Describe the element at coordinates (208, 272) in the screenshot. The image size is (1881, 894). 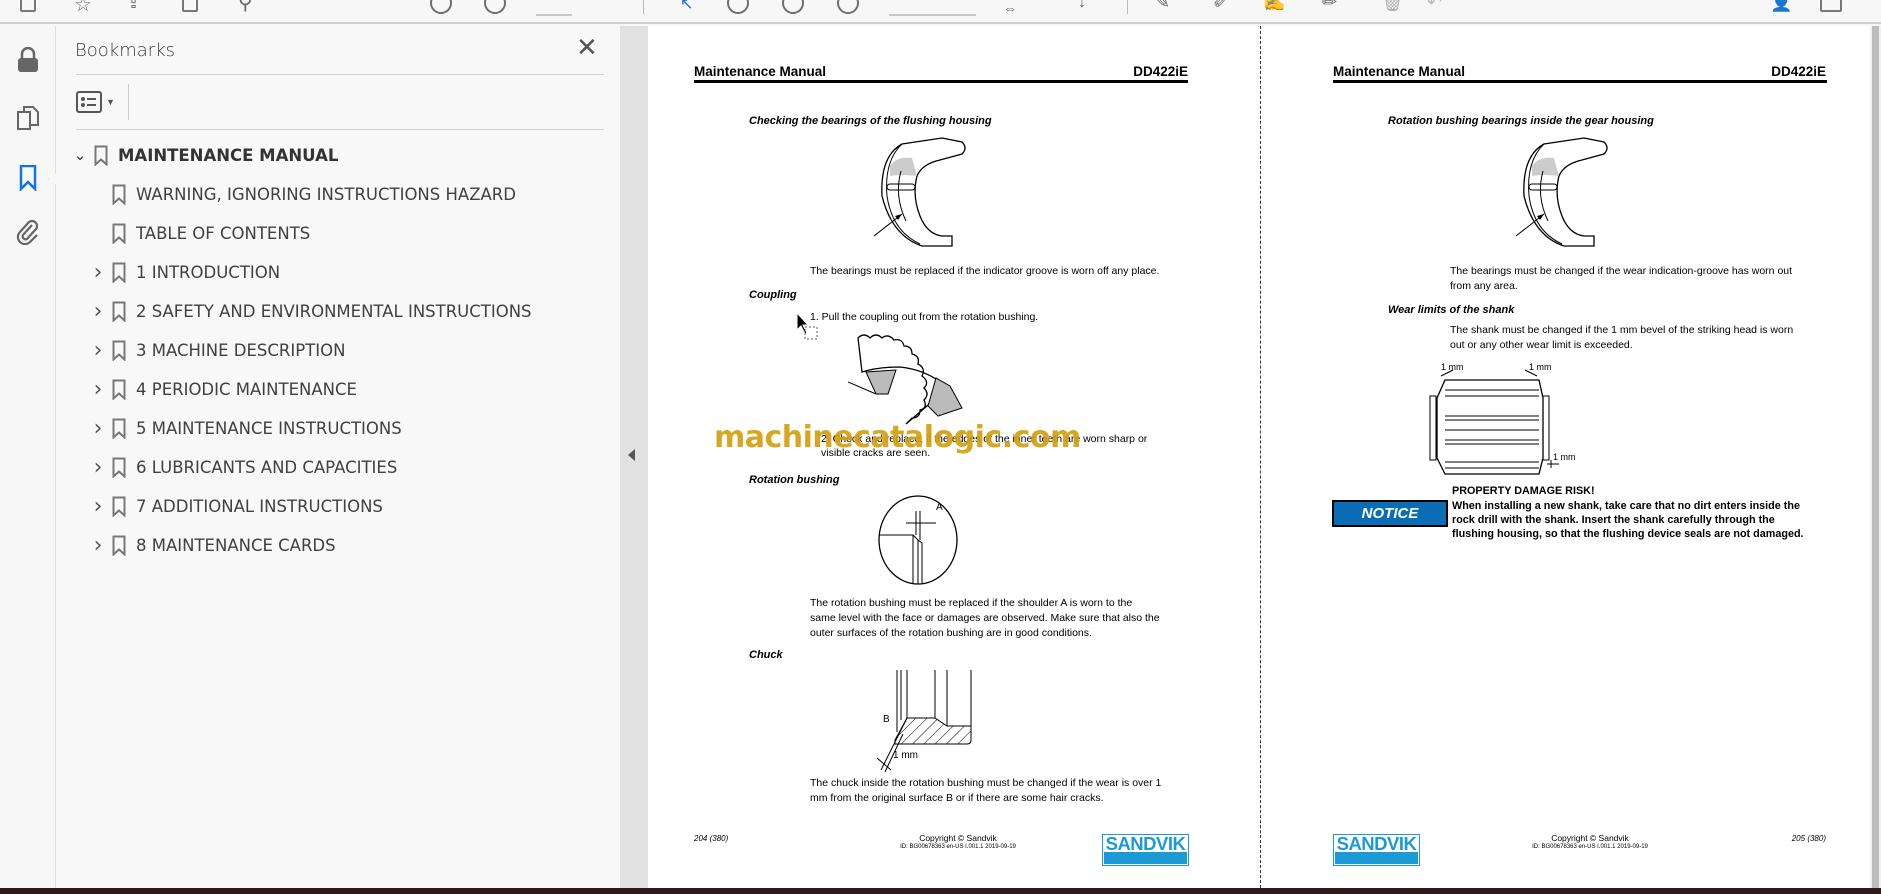
I see `bookmark-label: 1 INTRODUCTION` at that location.